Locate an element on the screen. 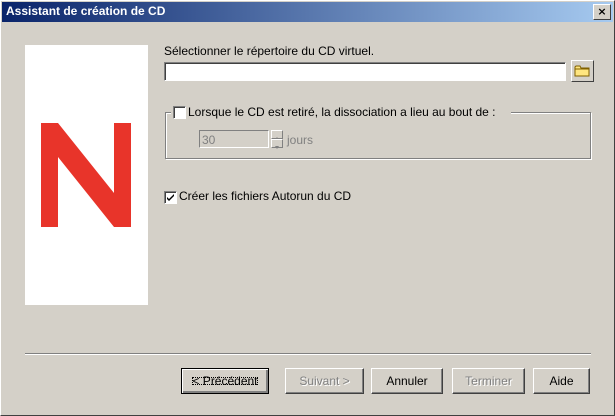 This screenshot has height=416, width=615. autorun-checkbox is located at coordinates (170, 197).